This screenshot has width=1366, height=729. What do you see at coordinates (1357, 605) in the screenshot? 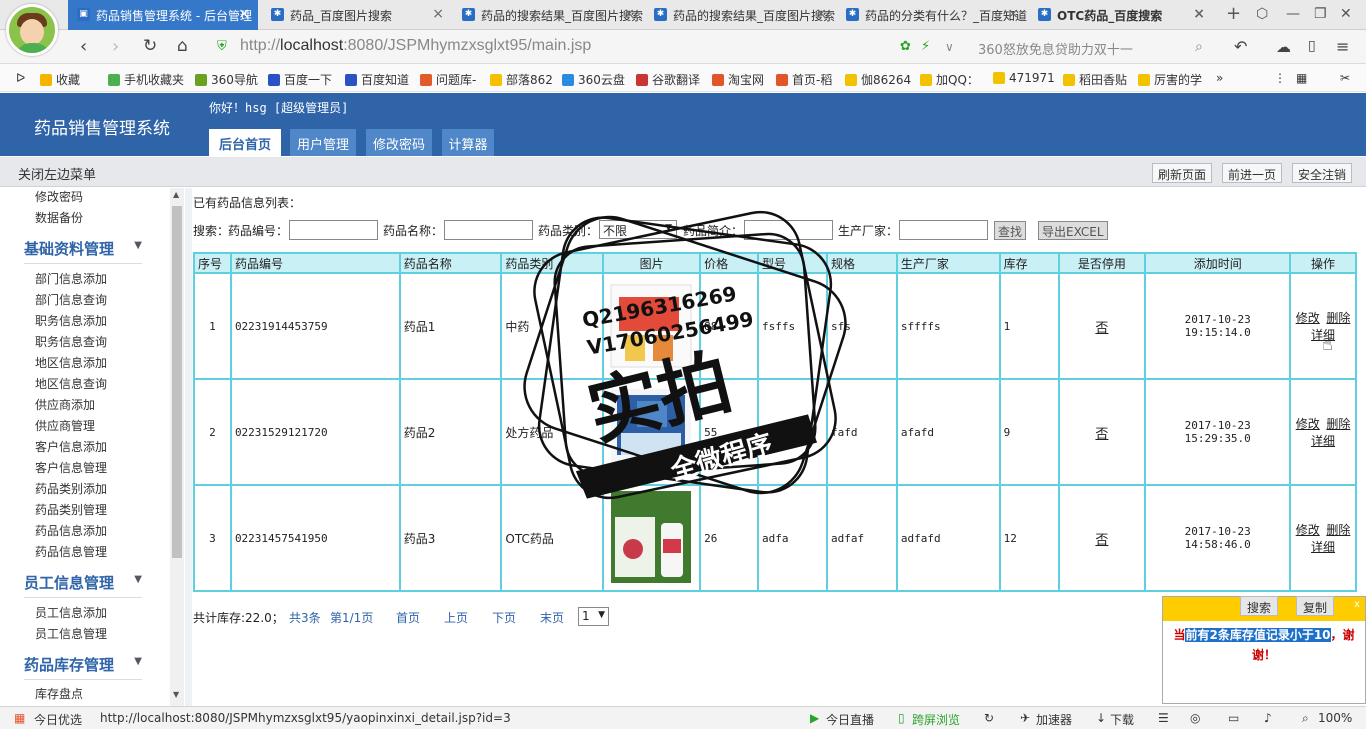
I see `popup-close-icon: x` at bounding box center [1357, 605].